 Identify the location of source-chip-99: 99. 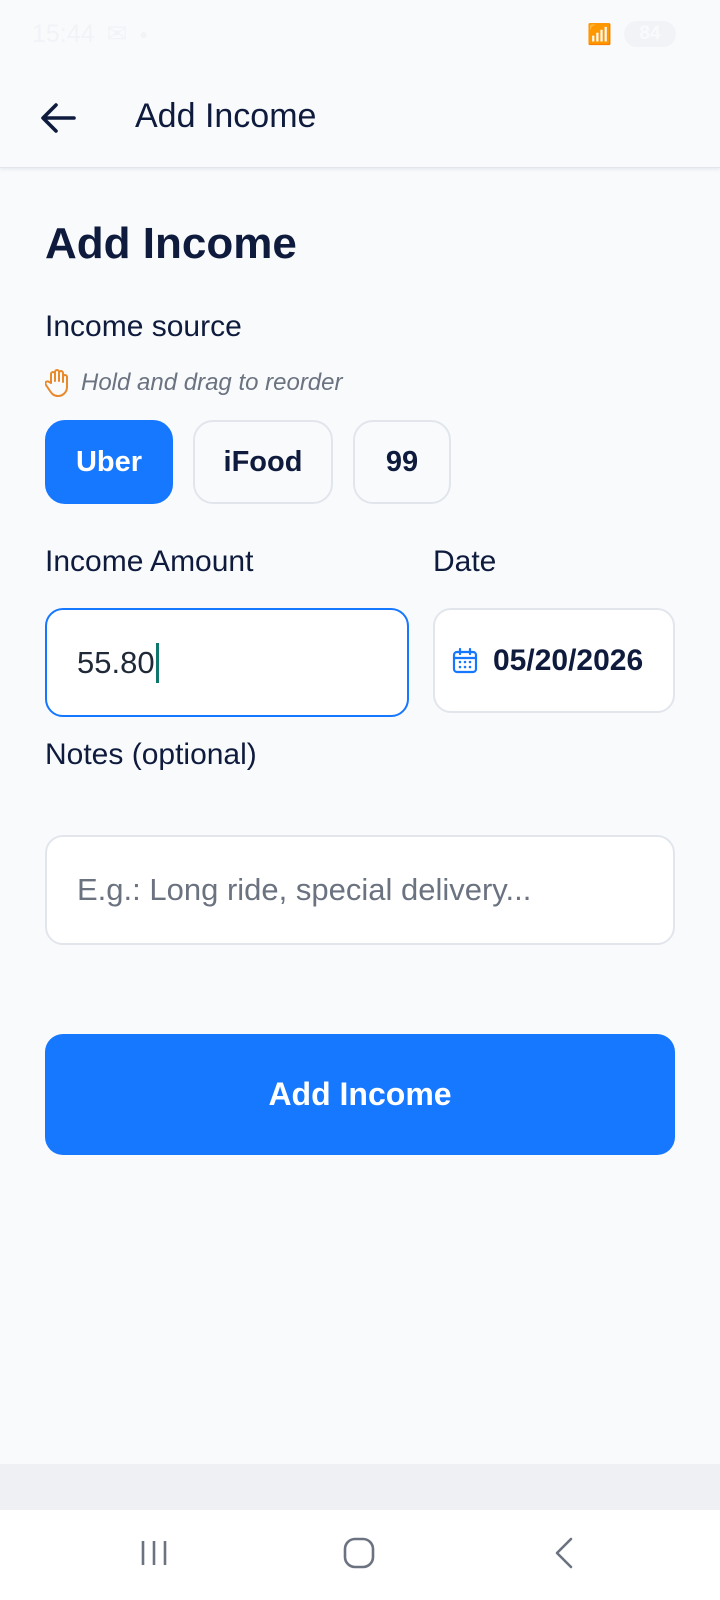
(402, 462).